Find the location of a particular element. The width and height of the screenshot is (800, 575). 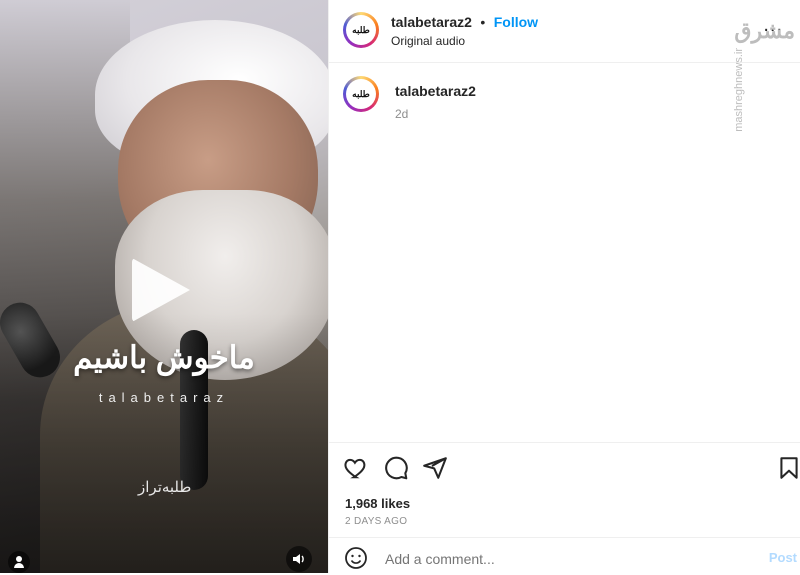

video-overlay-logo: طلبه‌تراز is located at coordinates (165, 487).